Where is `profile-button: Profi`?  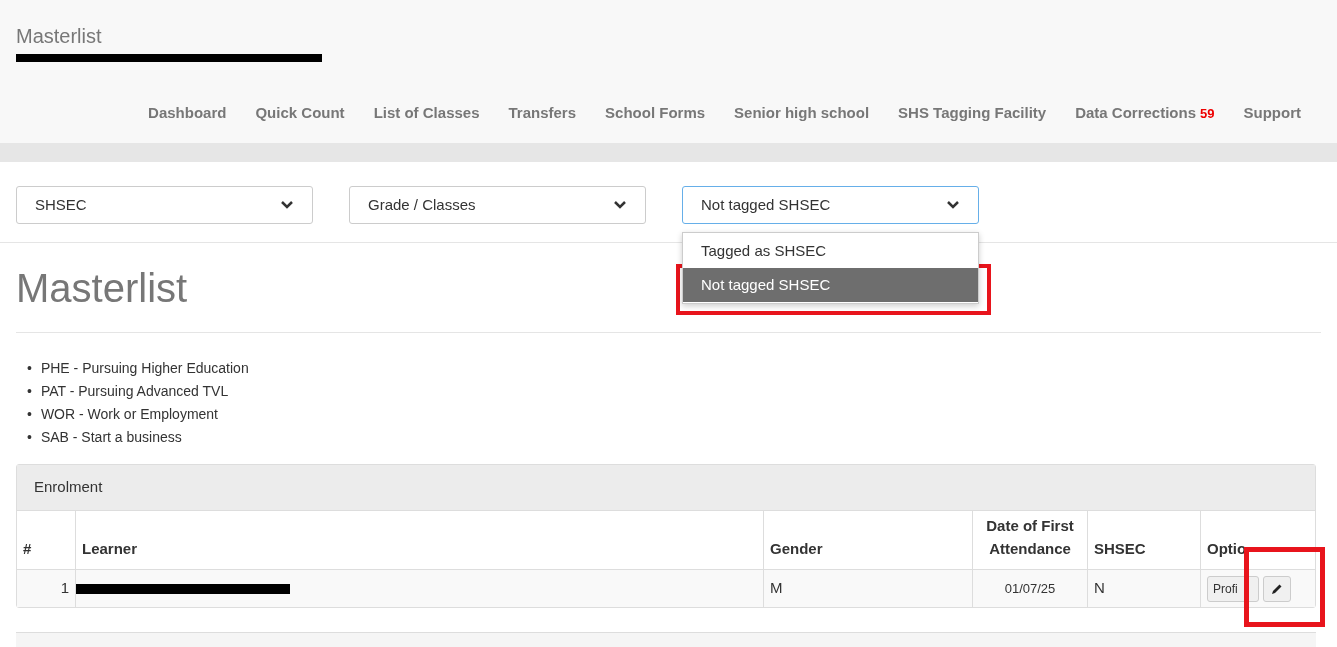
profile-button: Profi is located at coordinates (1233, 588).